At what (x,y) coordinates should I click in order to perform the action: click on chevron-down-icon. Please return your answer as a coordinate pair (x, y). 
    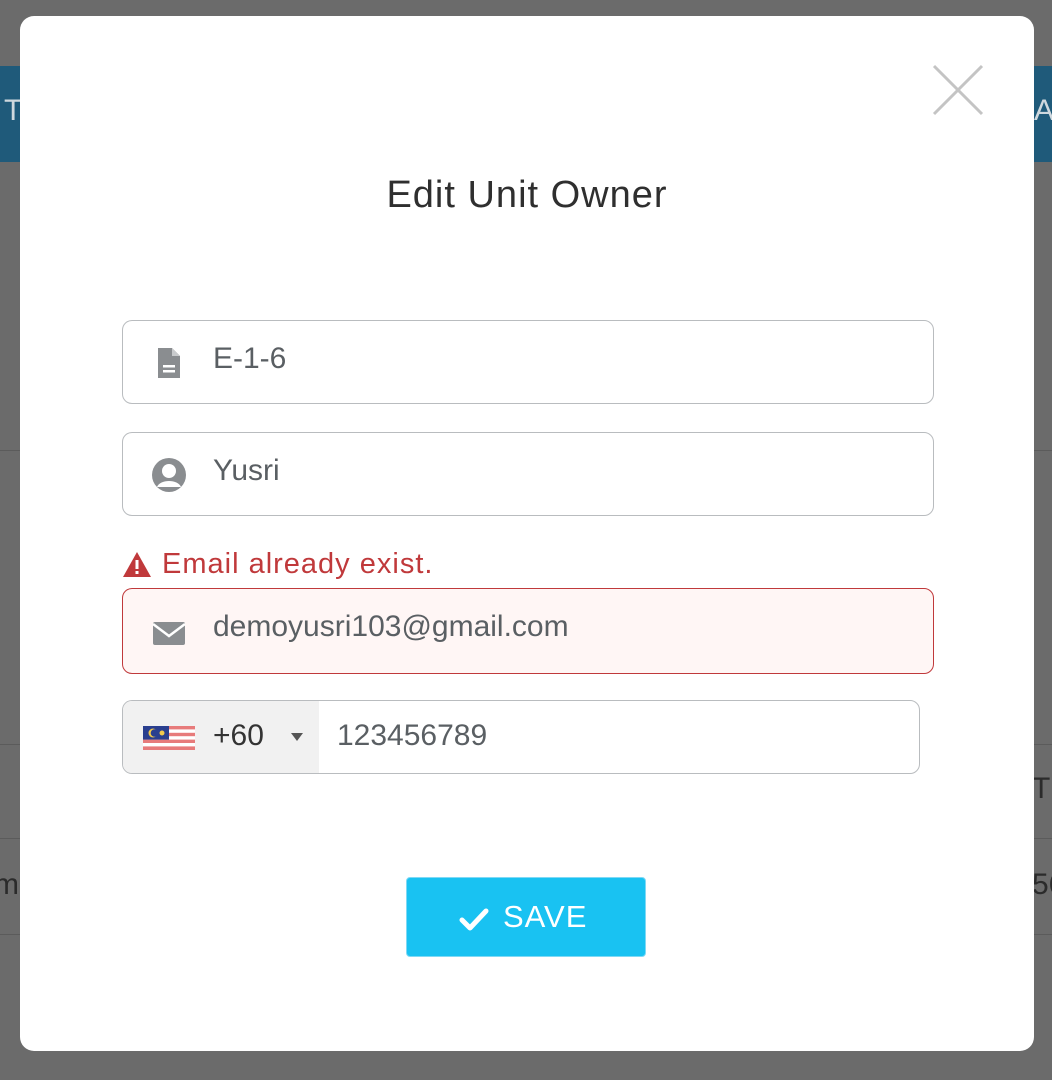
    Looking at the image, I should click on (297, 737).